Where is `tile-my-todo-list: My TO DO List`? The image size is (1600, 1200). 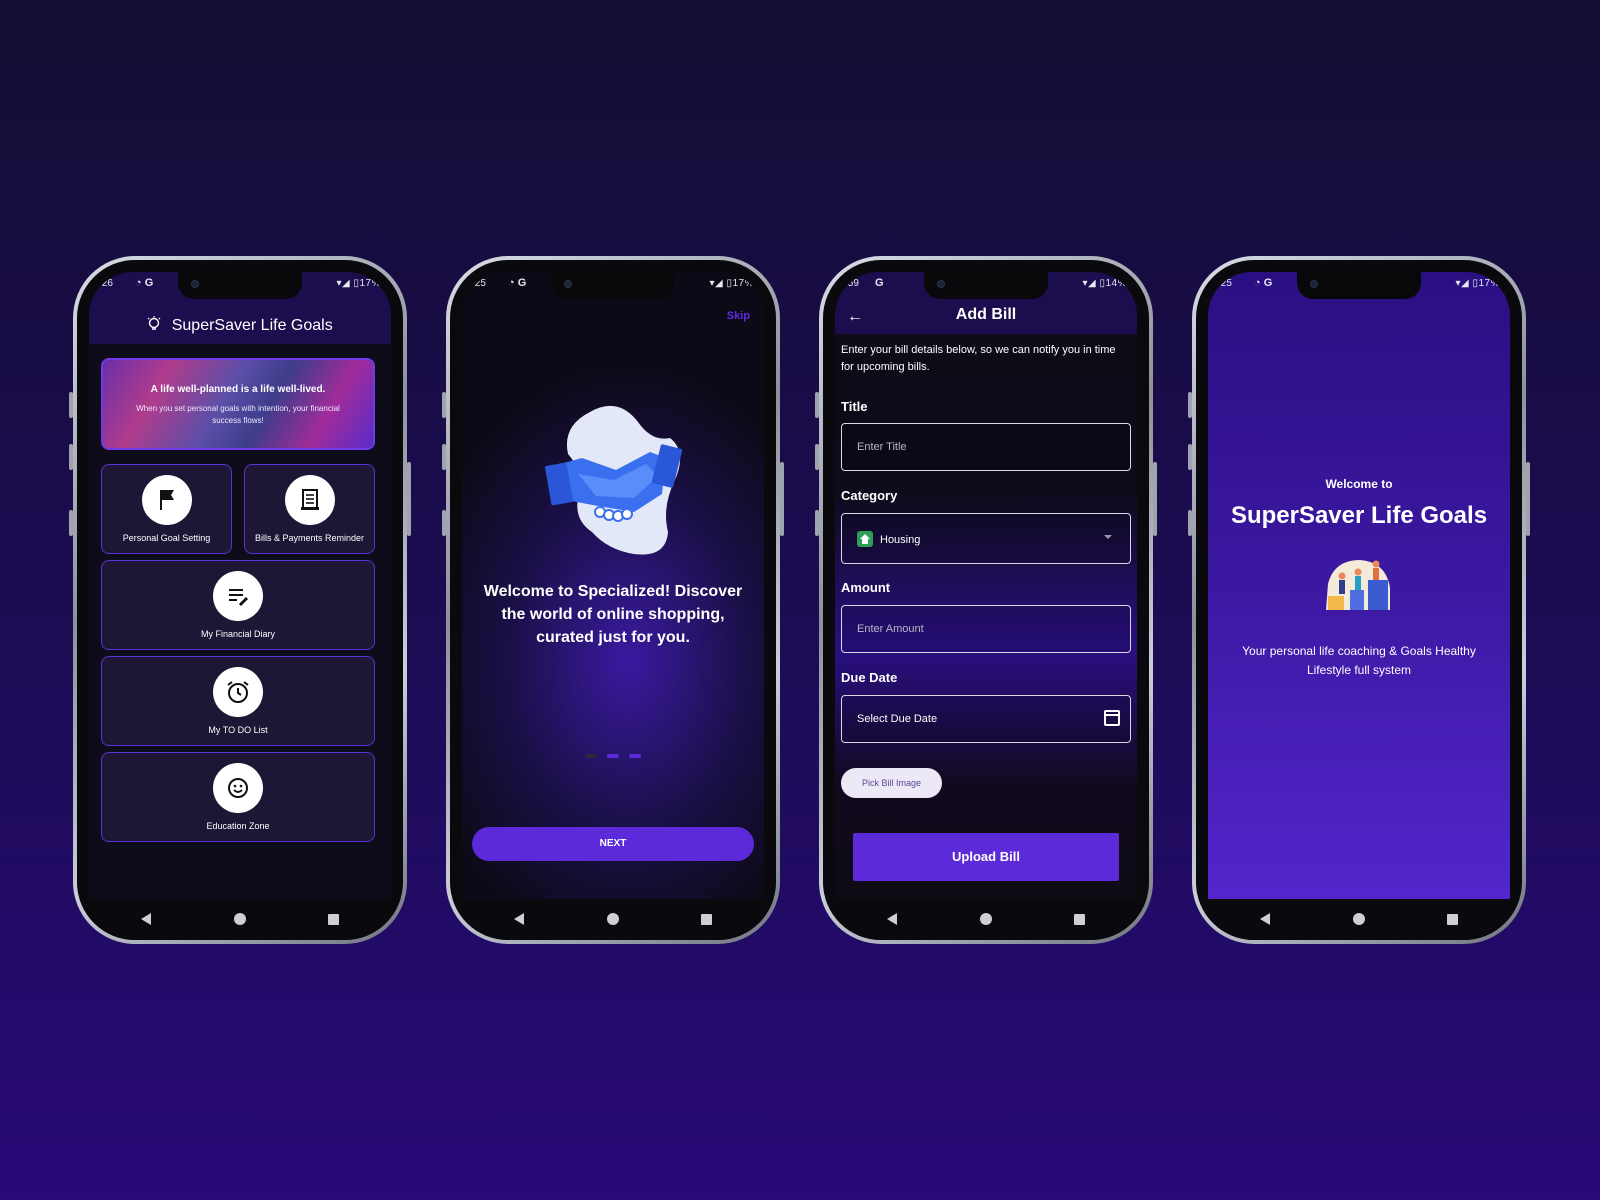
tile-my-todo-list: My TO DO List is located at coordinates (238, 701).